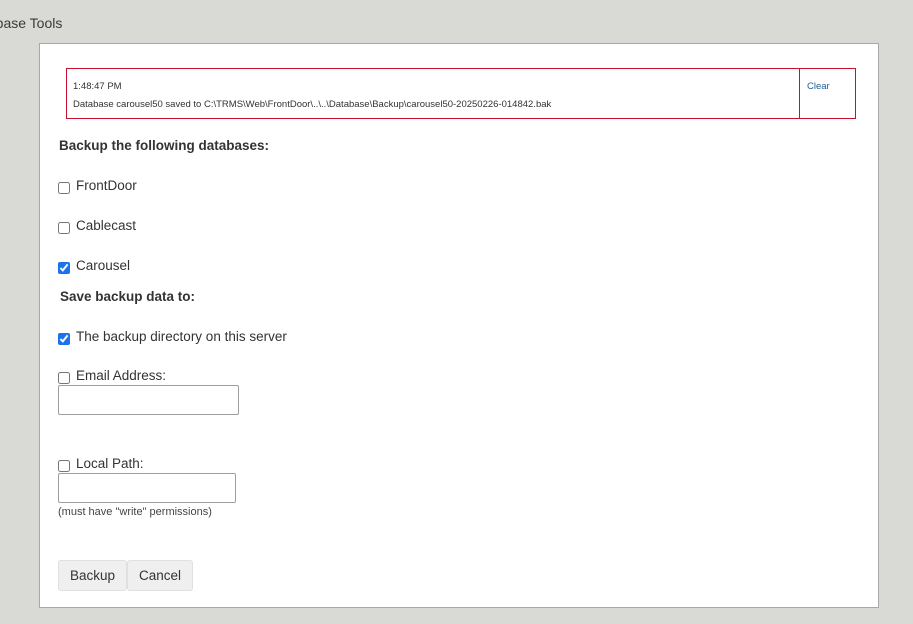  What do you see at coordinates (64, 338) in the screenshot?
I see `server-directory-checkbox` at bounding box center [64, 338].